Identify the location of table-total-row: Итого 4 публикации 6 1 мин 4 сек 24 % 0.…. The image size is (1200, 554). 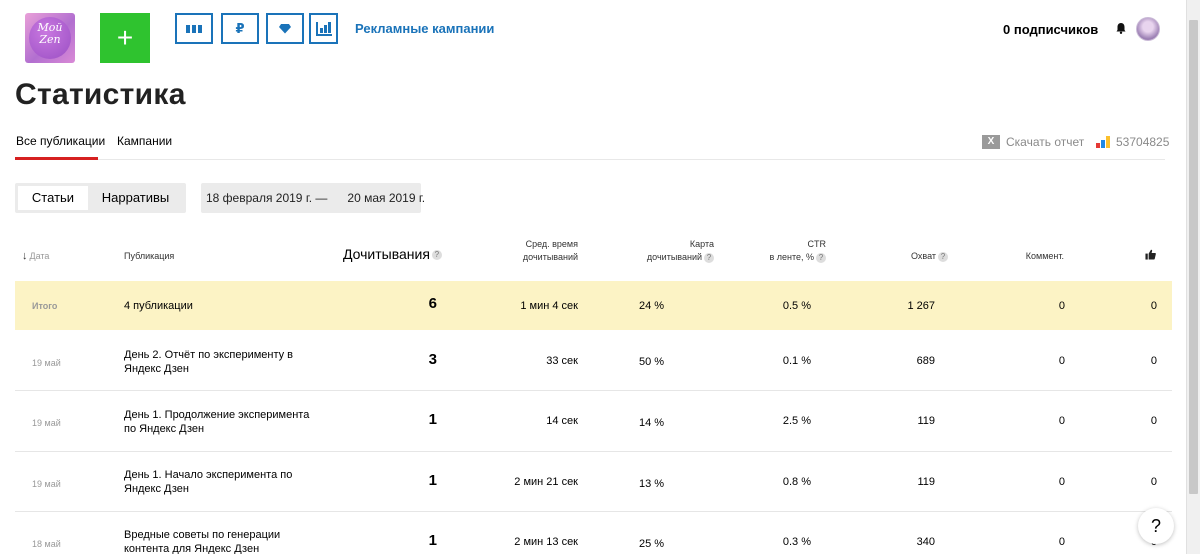
(593, 305).